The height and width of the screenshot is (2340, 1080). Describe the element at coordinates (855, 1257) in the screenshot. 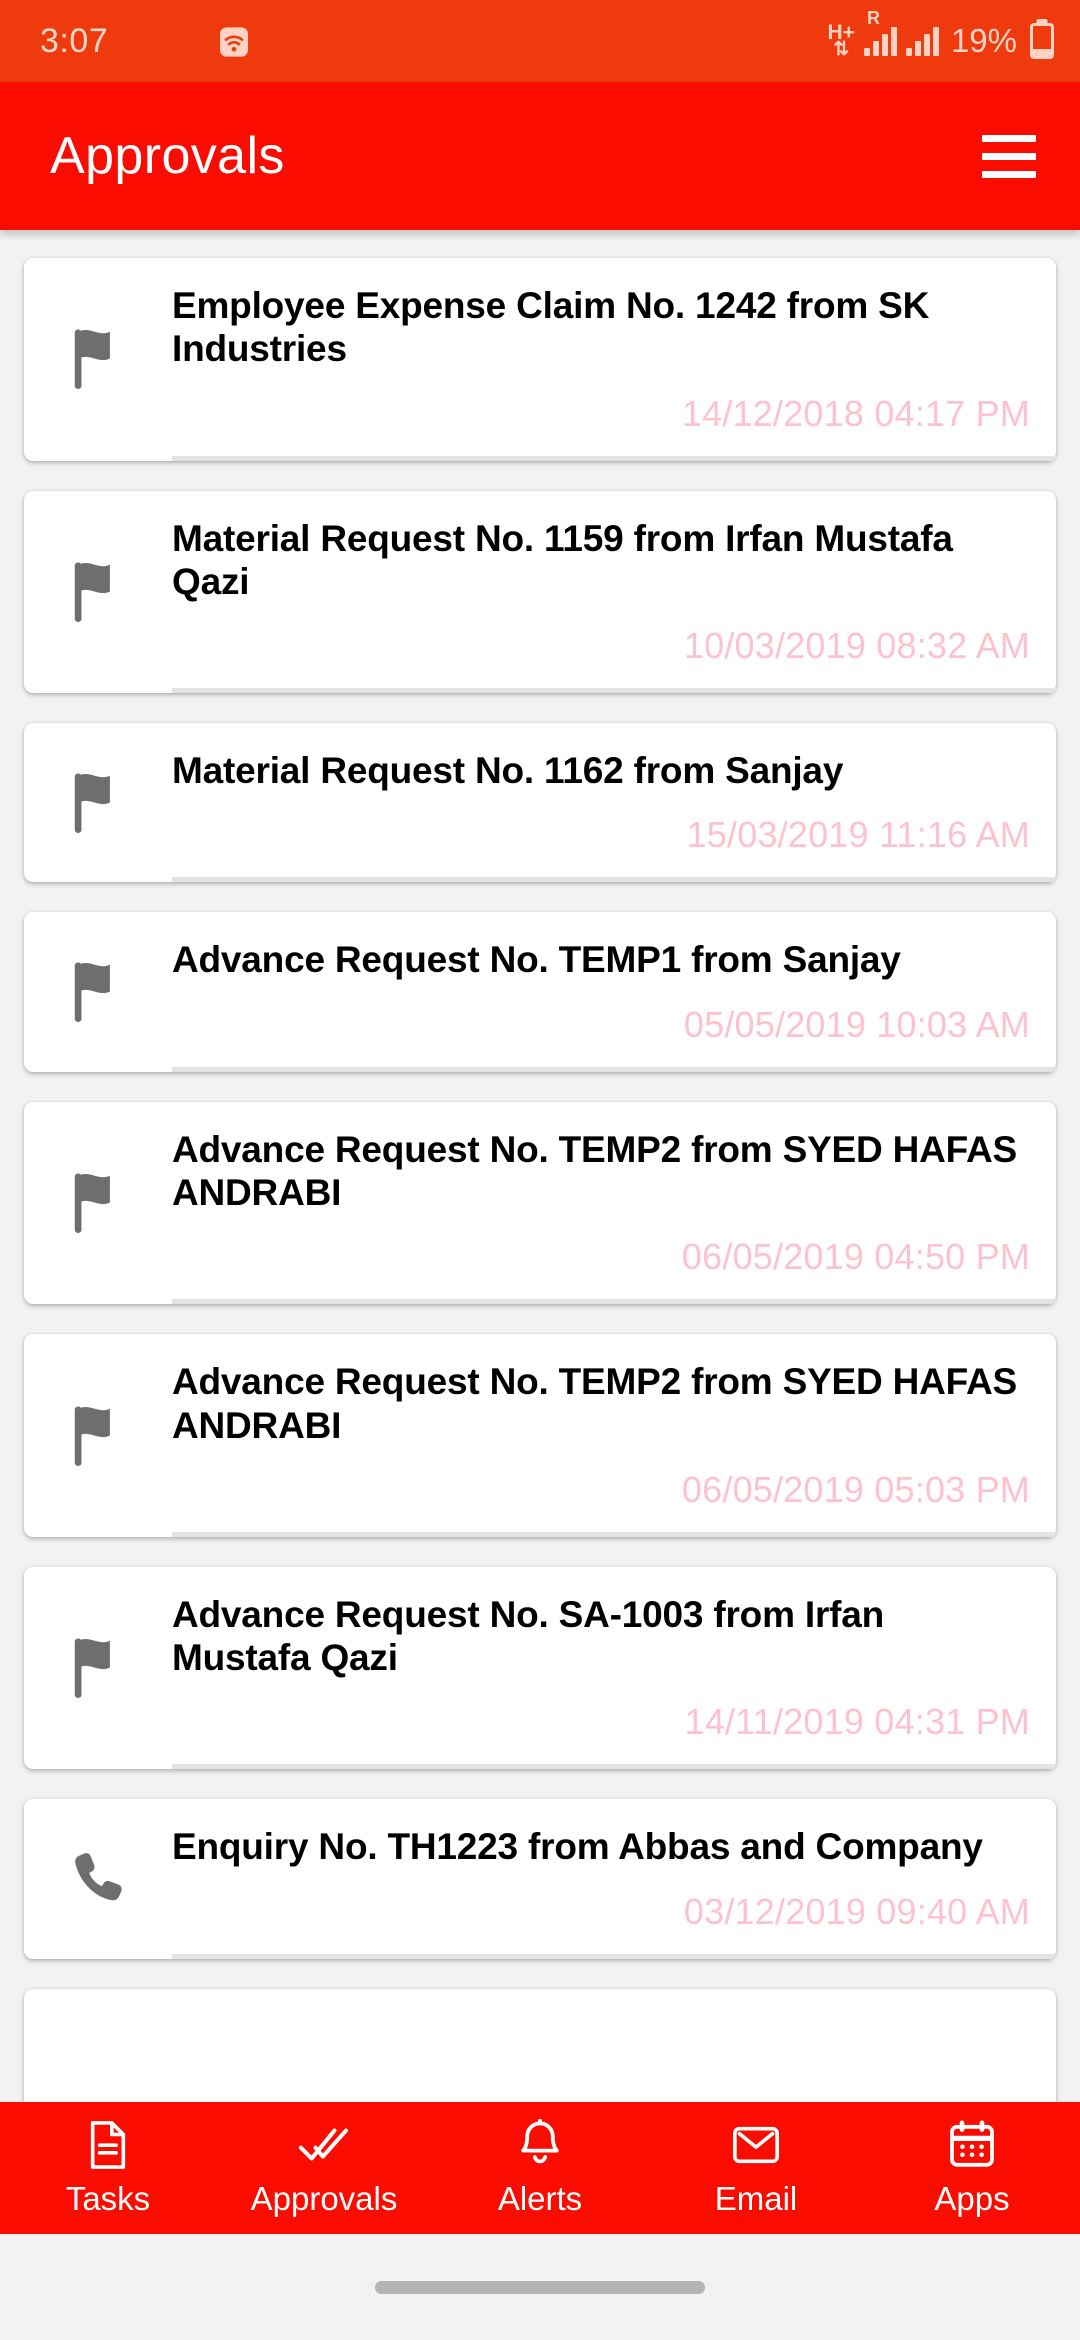

I see `list-item-date: 06/05/2019 04:50 PM` at that location.